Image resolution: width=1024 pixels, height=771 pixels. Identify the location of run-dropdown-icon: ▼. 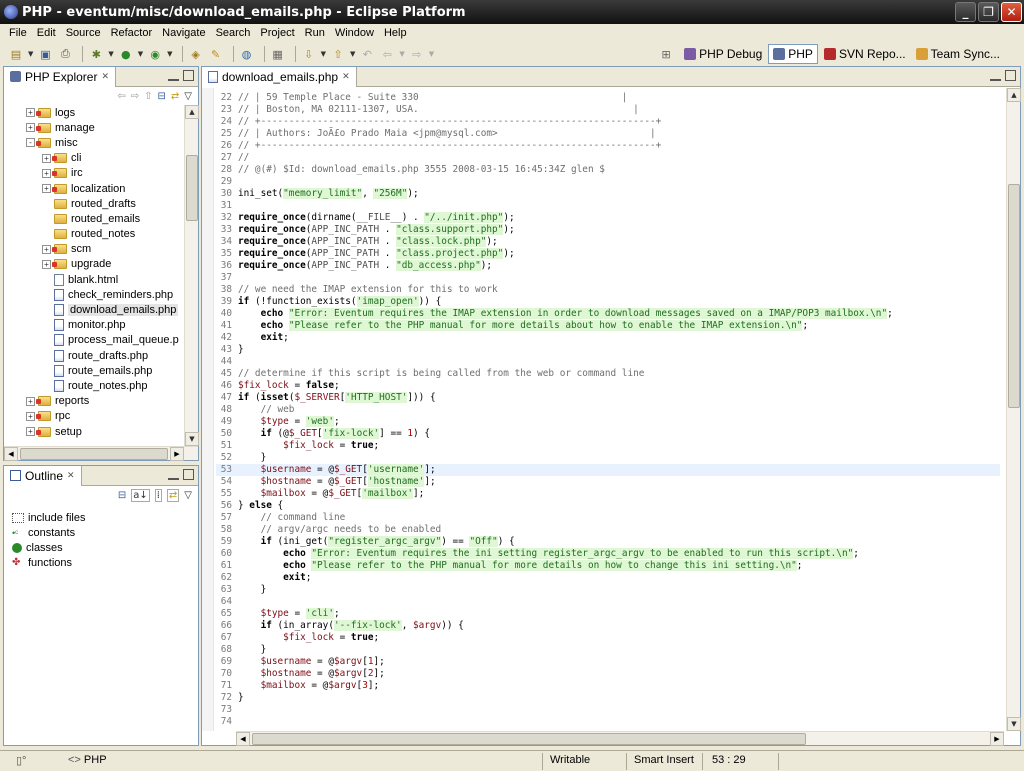
(140, 54).